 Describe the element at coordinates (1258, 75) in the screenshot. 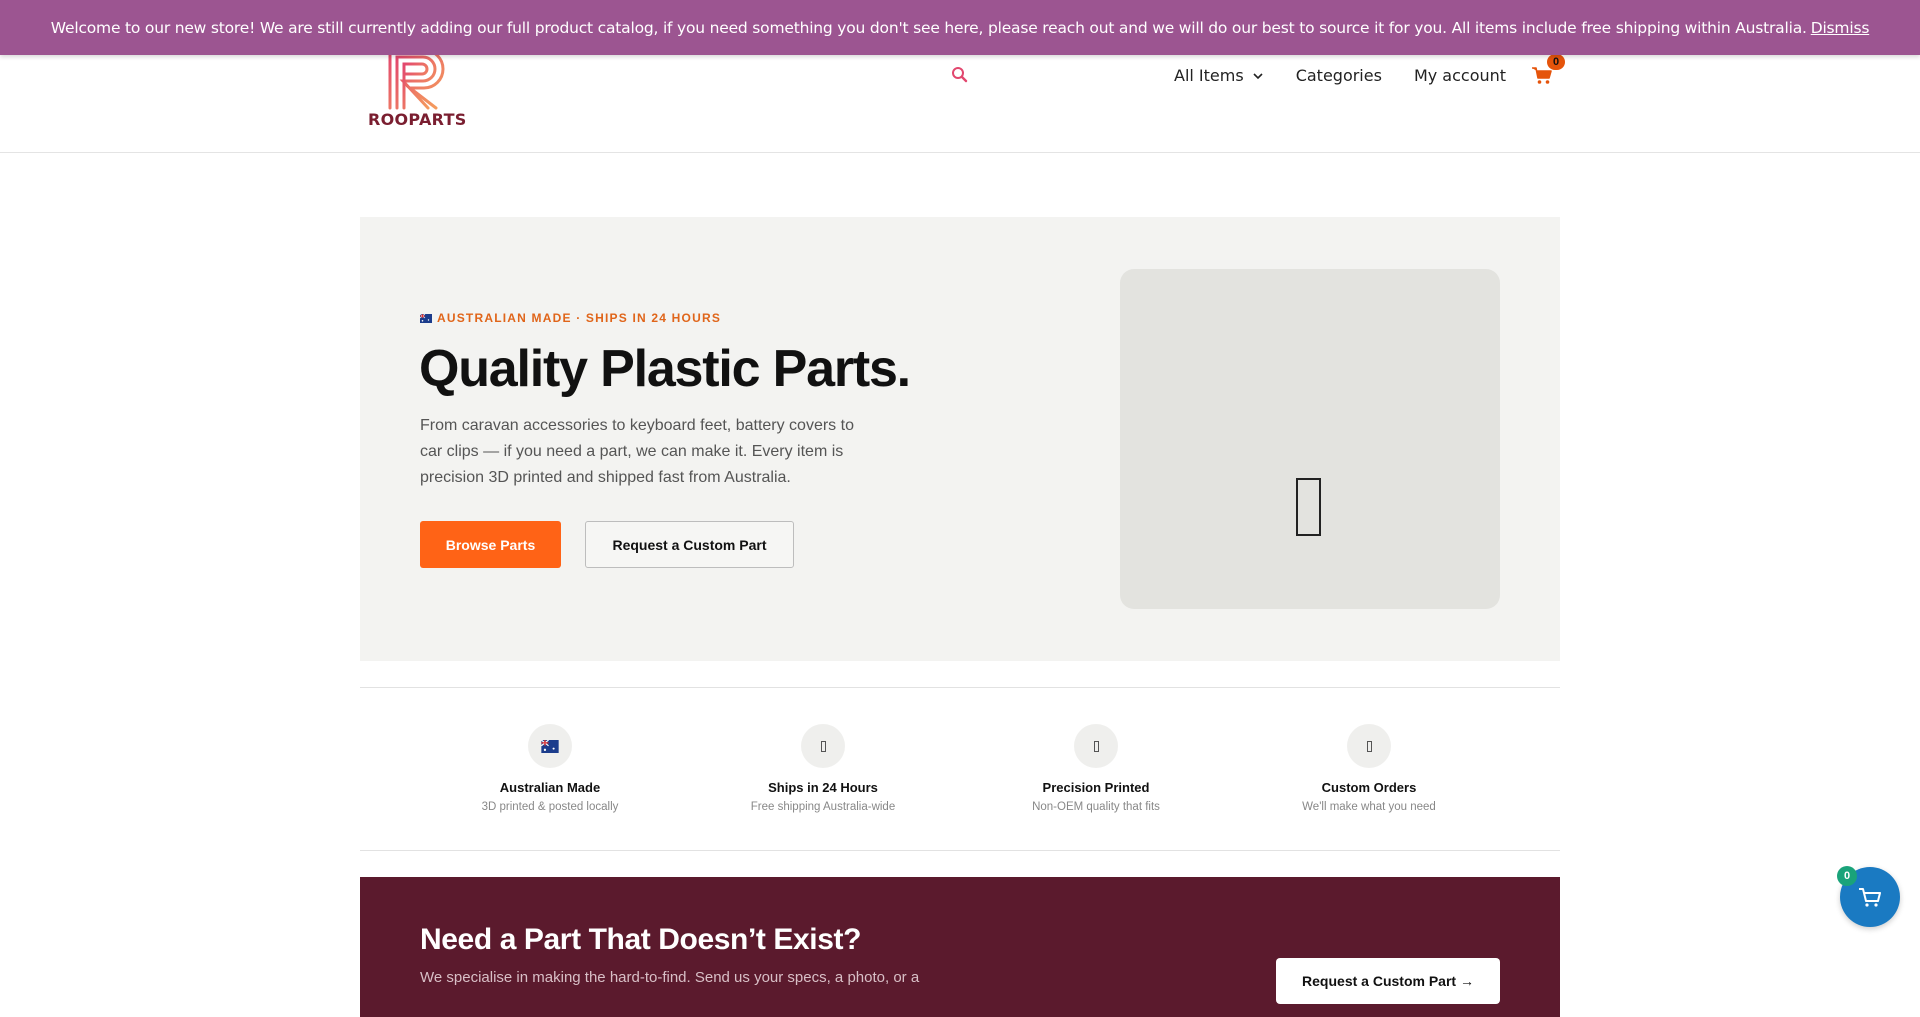

I see `chevron-down-icon` at that location.